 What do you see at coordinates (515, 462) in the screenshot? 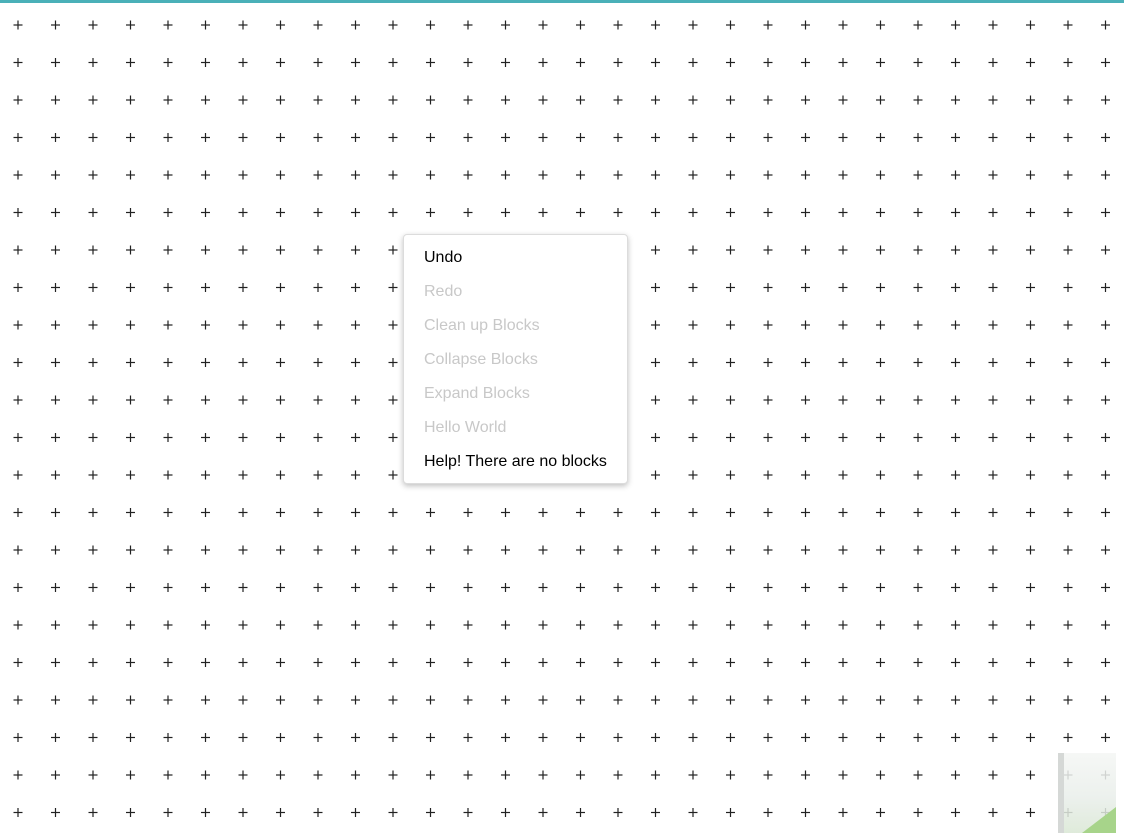
I see `menu-item-help-no-blocks: Help! There are no blocks` at bounding box center [515, 462].